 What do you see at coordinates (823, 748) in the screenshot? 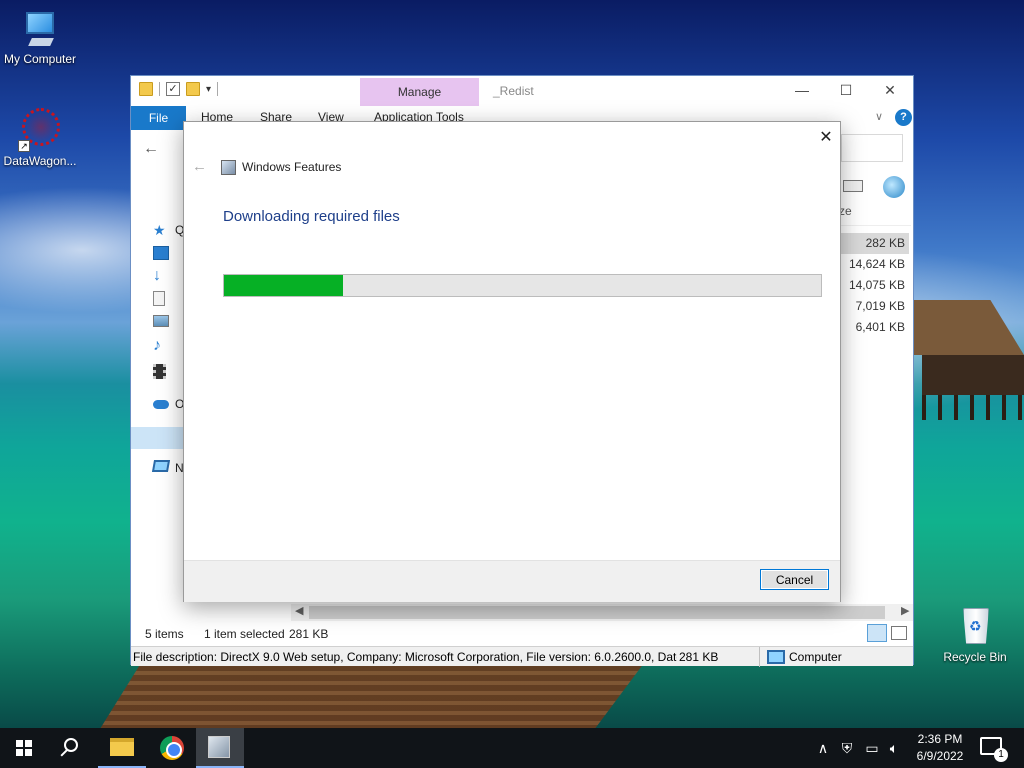
I see `show-hidden-icons-icon: ∧` at bounding box center [823, 748].